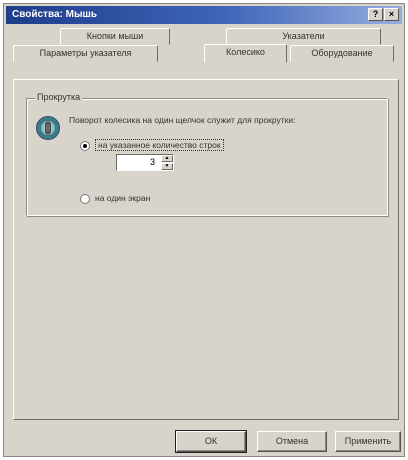 The width and height of the screenshot is (408, 460). Describe the element at coordinates (152, 162) in the screenshot. I see `lines-spinner-value: 3` at that location.